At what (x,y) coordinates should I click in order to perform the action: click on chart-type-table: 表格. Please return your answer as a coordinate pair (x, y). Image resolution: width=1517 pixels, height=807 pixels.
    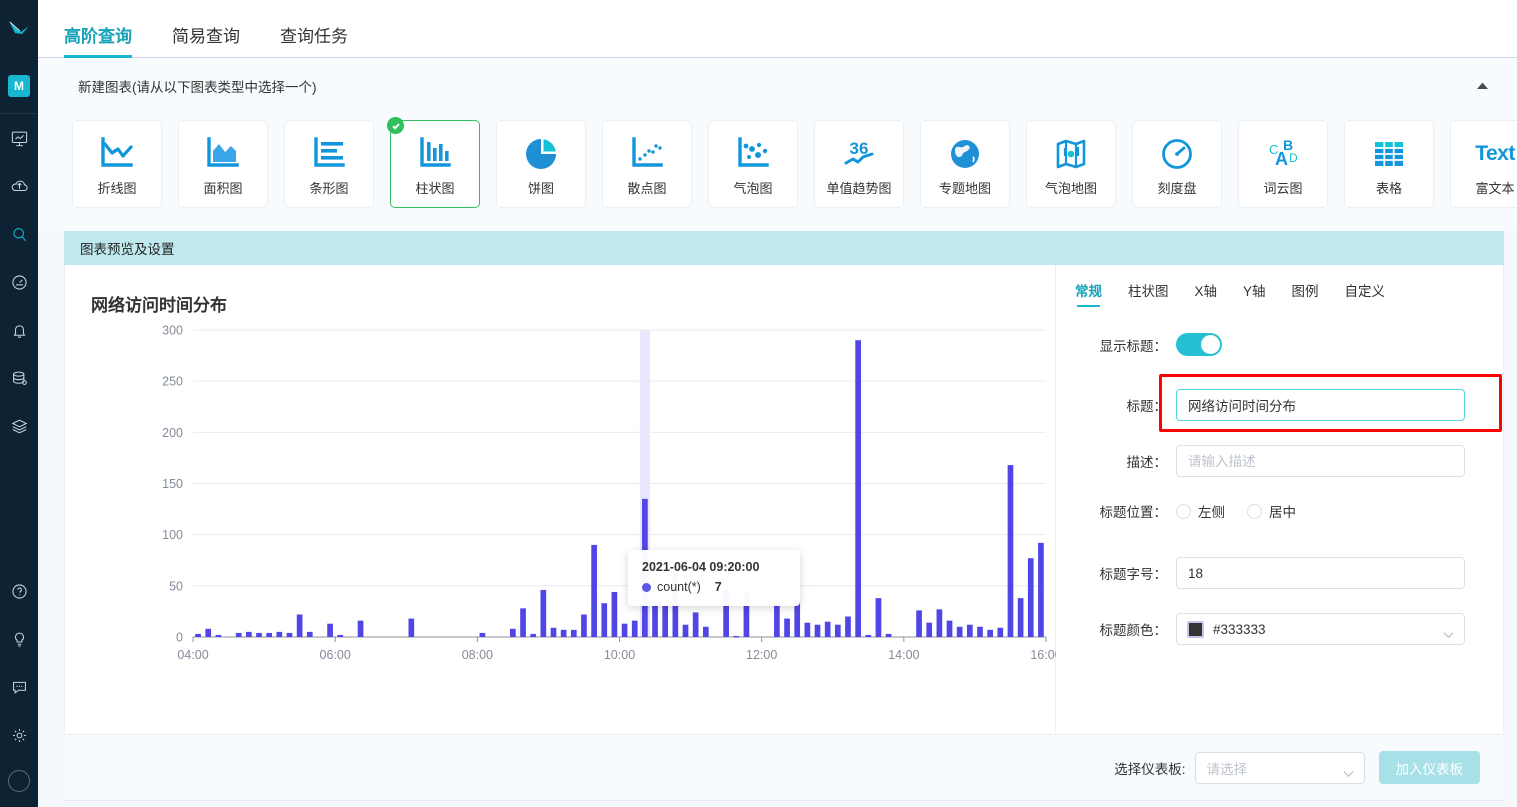
    Looking at the image, I should click on (1389, 164).